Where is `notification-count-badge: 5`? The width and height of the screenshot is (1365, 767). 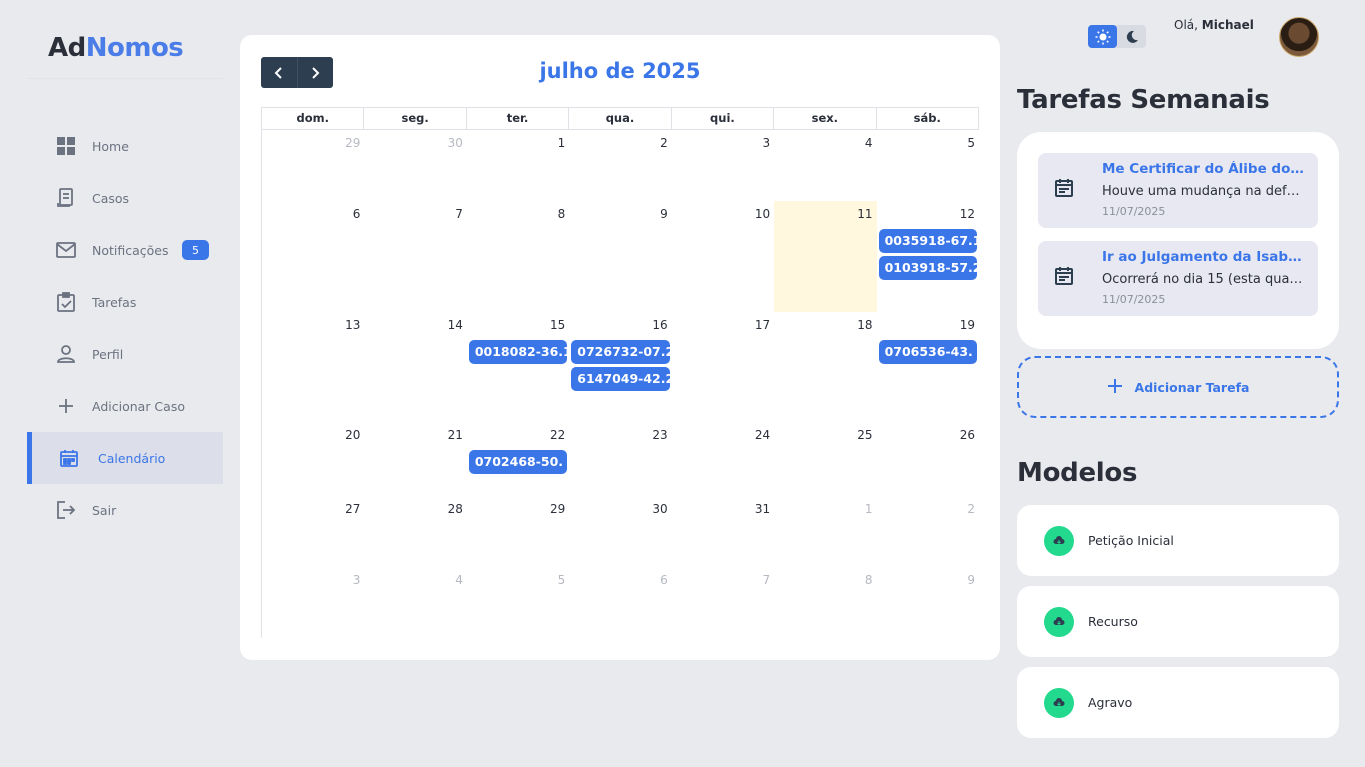
notification-count-badge: 5 is located at coordinates (195, 250).